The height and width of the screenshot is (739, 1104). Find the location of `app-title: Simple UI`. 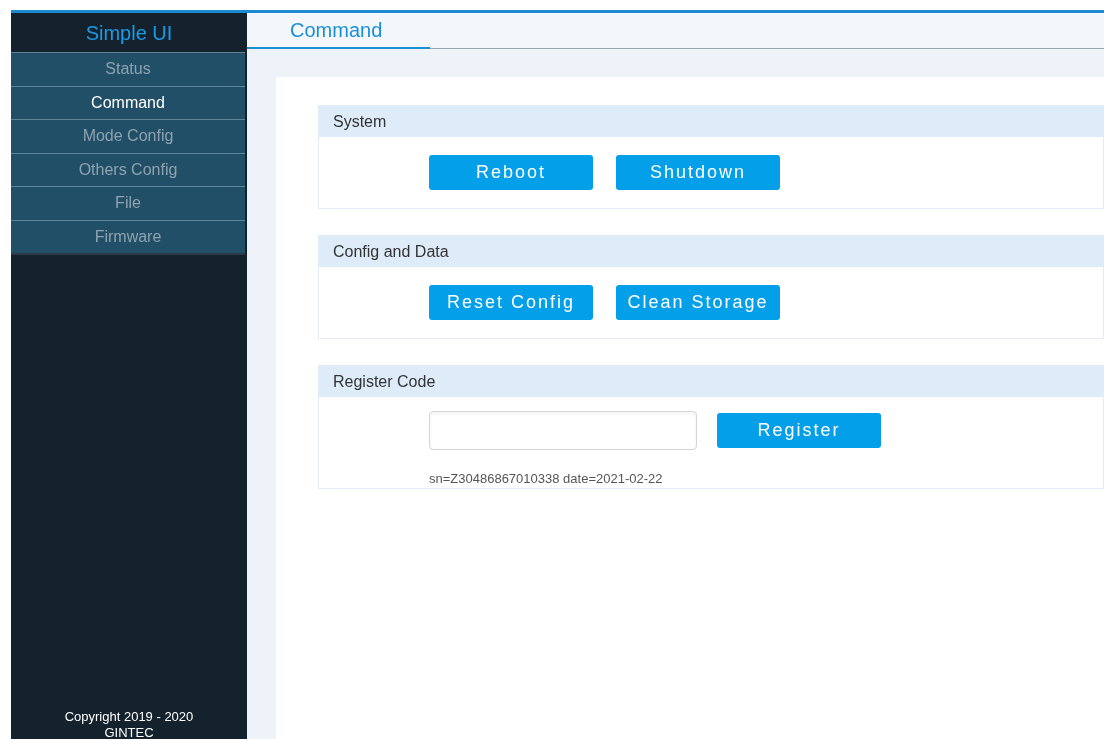

app-title: Simple UI is located at coordinates (129, 33).